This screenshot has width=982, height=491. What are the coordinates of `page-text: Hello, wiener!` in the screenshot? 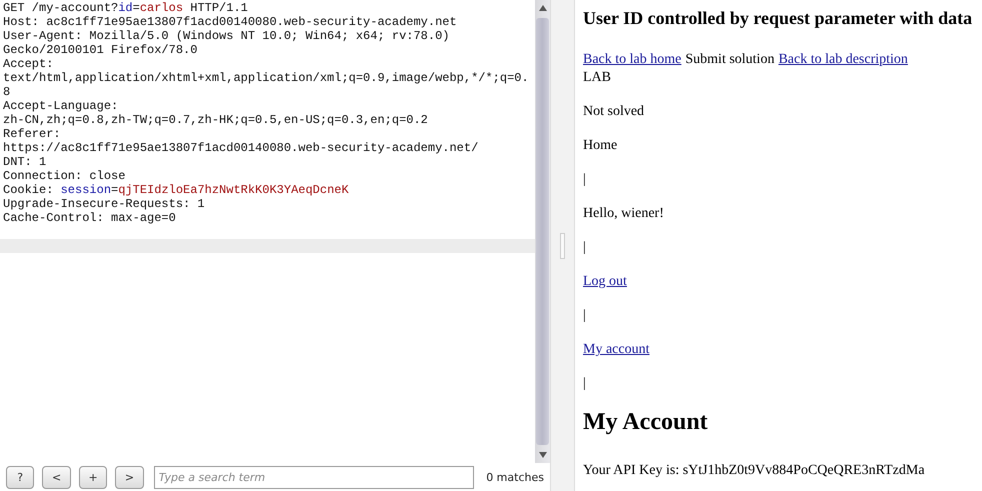 It's located at (623, 213).